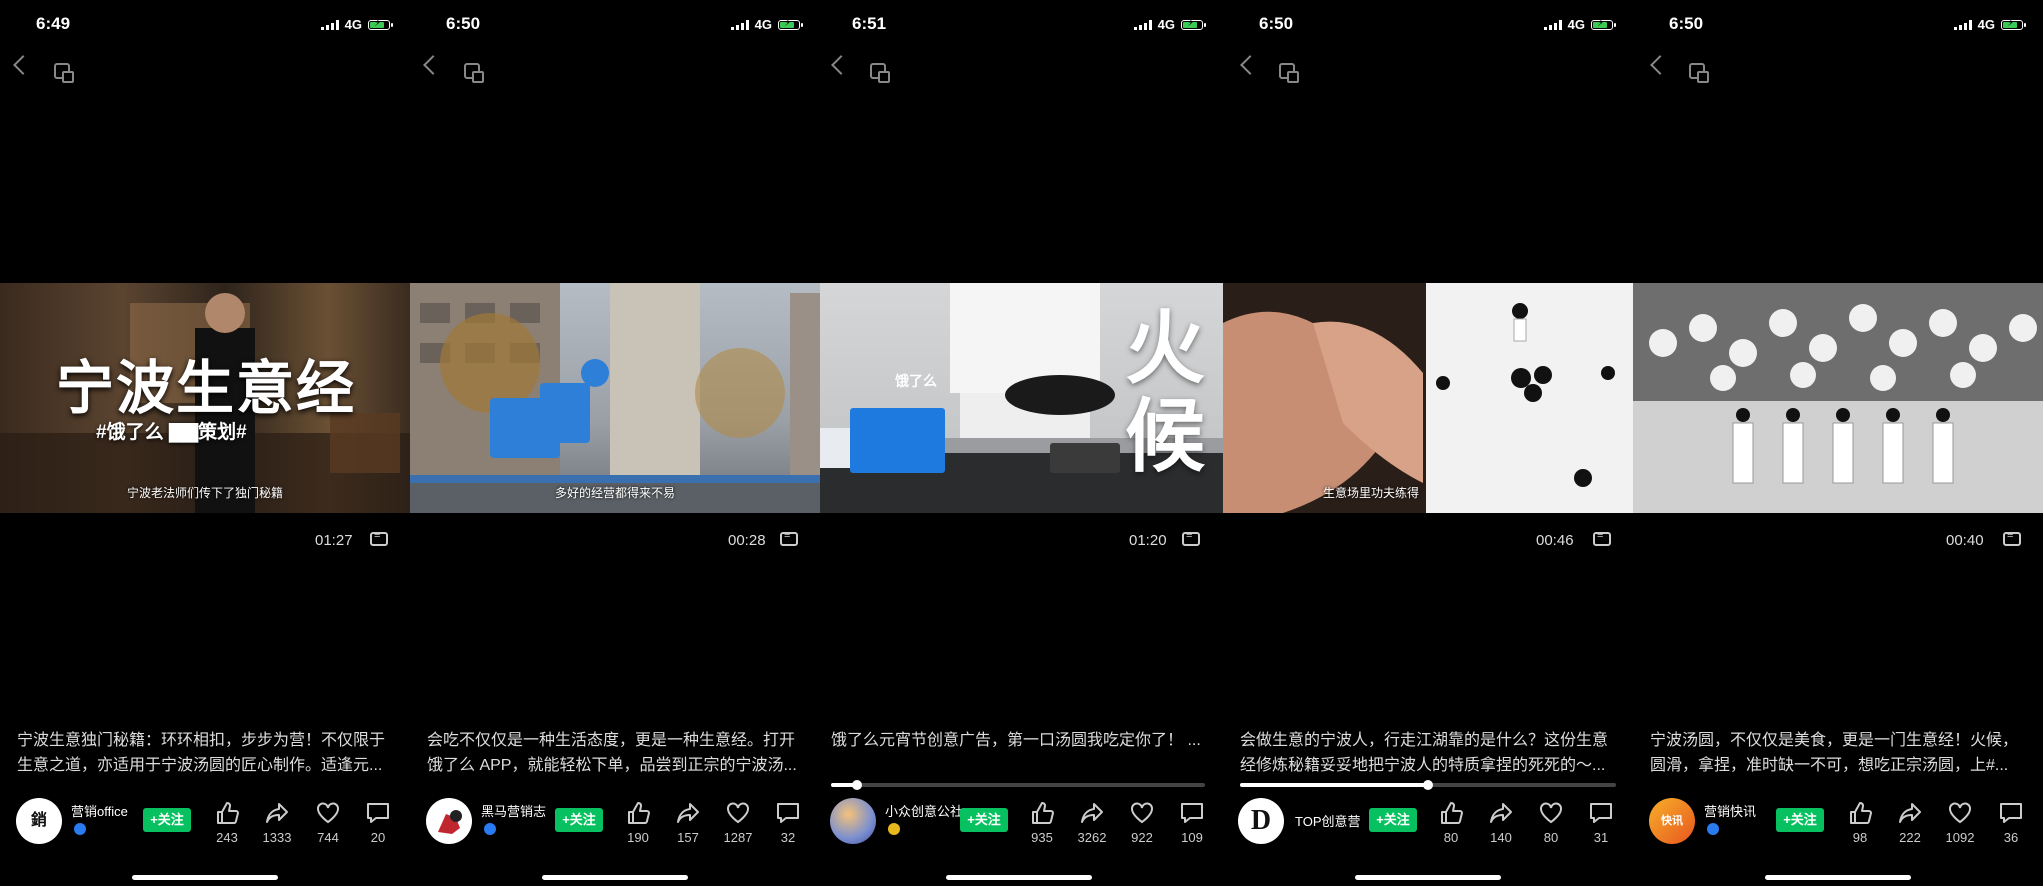 The height and width of the screenshot is (886, 2043). Describe the element at coordinates (788, 822) in the screenshot. I see `comment-button: 32` at that location.